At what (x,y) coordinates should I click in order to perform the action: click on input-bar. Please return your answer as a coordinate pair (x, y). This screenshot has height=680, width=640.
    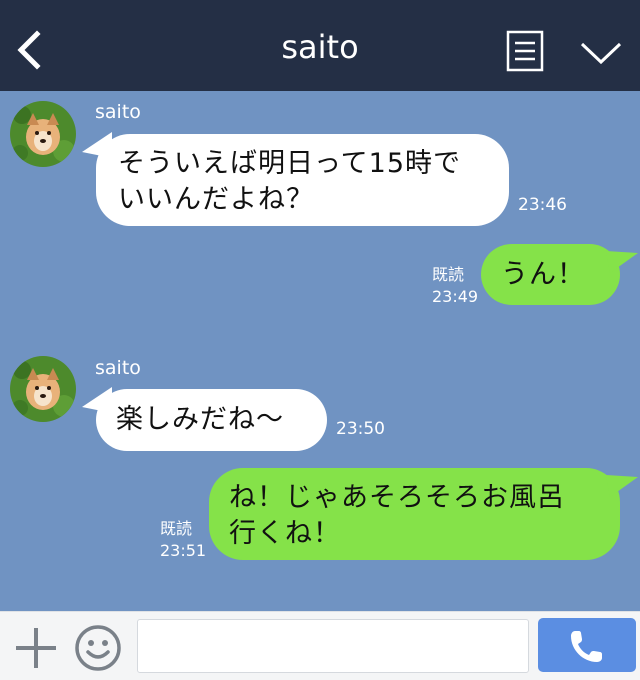
    Looking at the image, I should click on (320, 645).